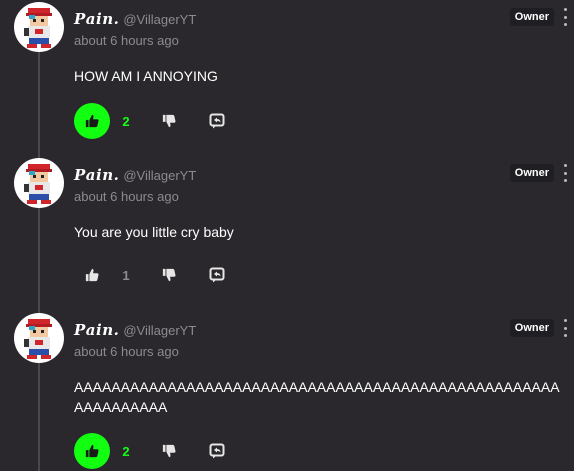 This screenshot has width=574, height=471. Describe the element at coordinates (146, 76) in the screenshot. I see `comment-text: HOW AM I ANNOYING` at that location.